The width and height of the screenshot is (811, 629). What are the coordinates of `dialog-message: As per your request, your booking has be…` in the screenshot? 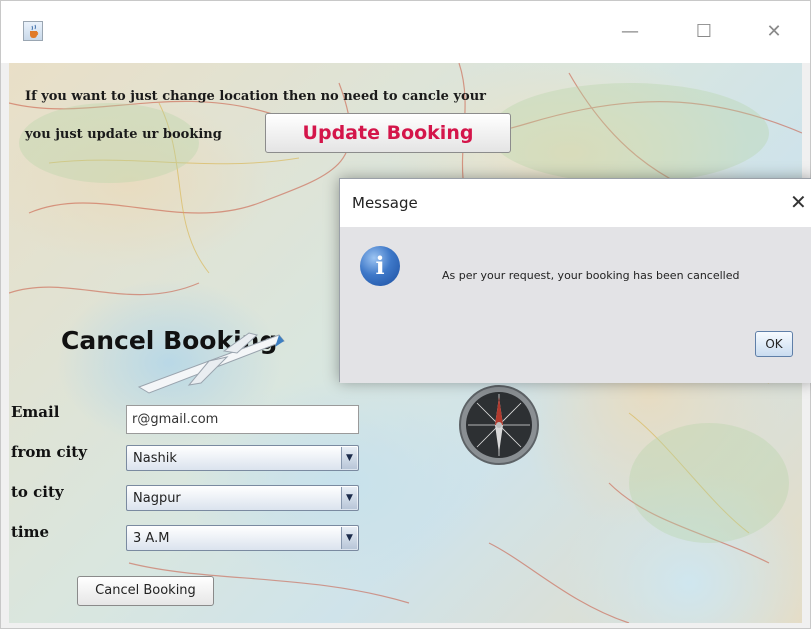 It's located at (591, 275).